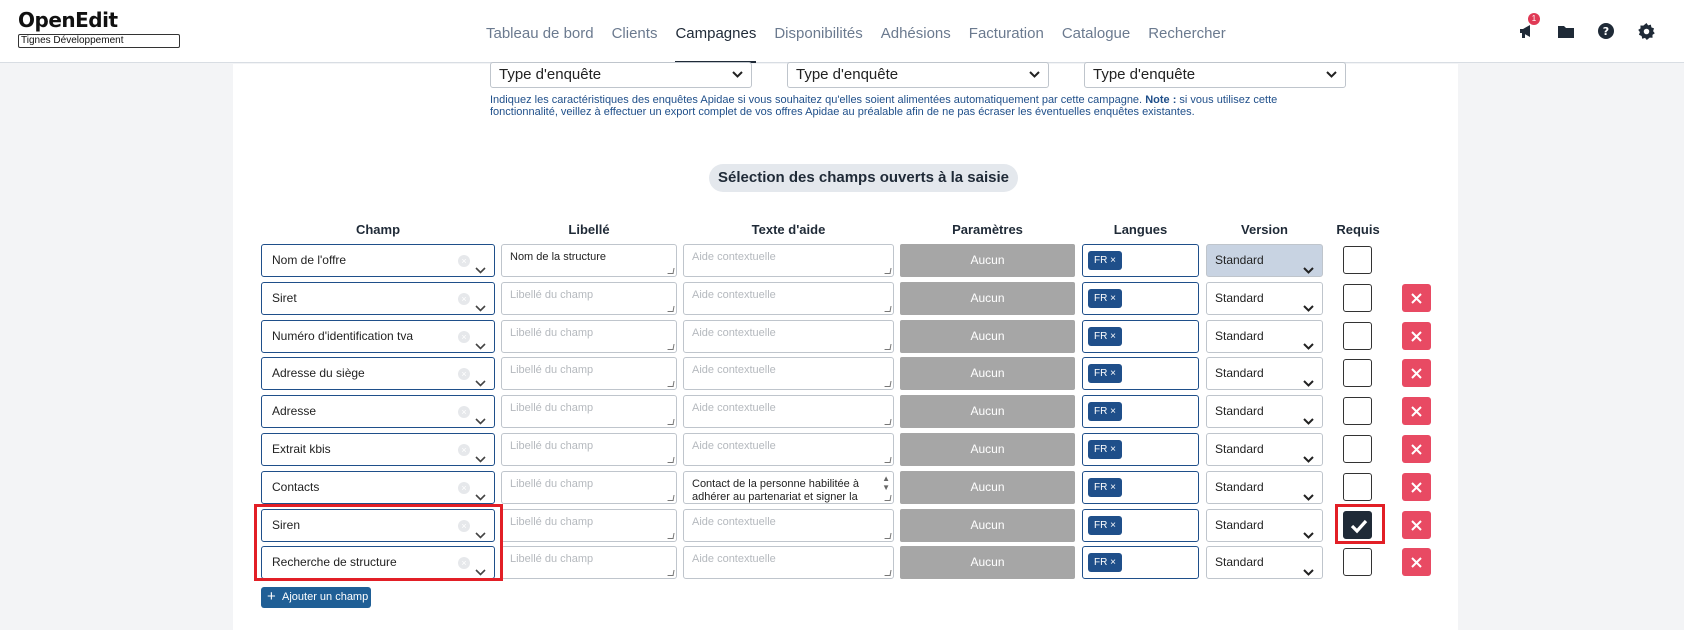 Image resolution: width=1684 pixels, height=630 pixels. What do you see at coordinates (1526, 28) in the screenshot?
I see `megaphone-icon: 1` at bounding box center [1526, 28].